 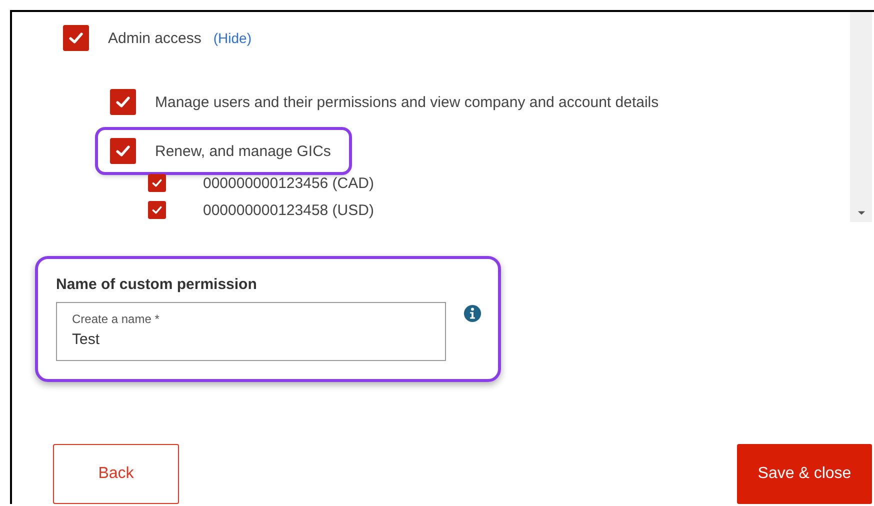 I want to click on section-heading: Name of custom permission, so click(x=157, y=284).